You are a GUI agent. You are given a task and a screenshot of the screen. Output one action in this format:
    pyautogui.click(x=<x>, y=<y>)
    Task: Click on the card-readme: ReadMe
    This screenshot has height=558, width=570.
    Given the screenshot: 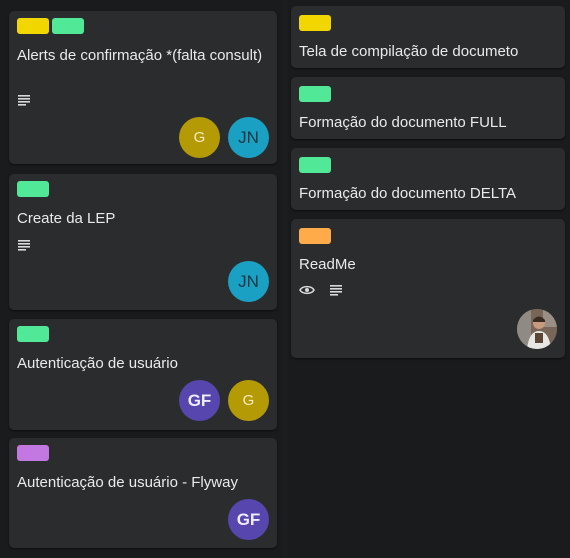 What is the action you would take?
    pyautogui.click(x=428, y=288)
    